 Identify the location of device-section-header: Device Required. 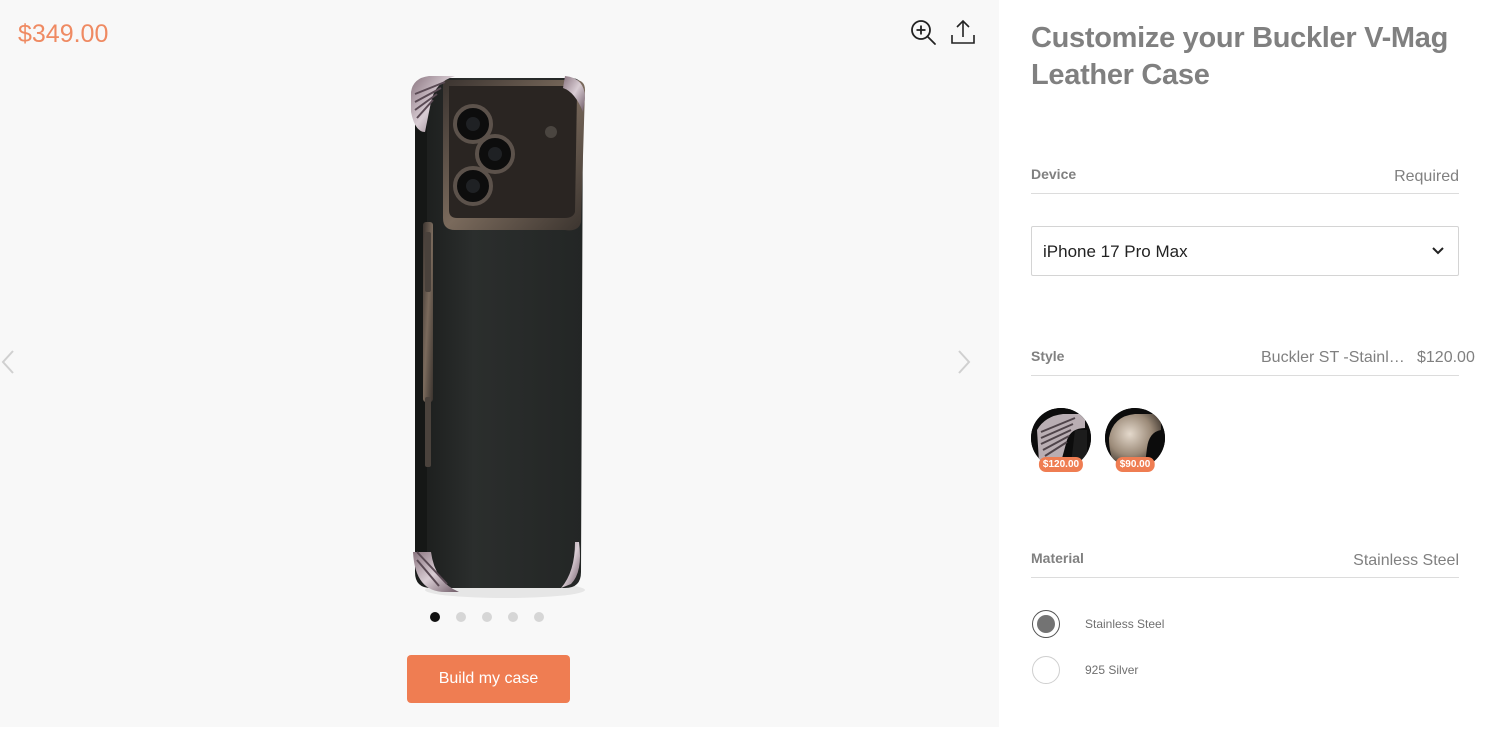
(1245, 180).